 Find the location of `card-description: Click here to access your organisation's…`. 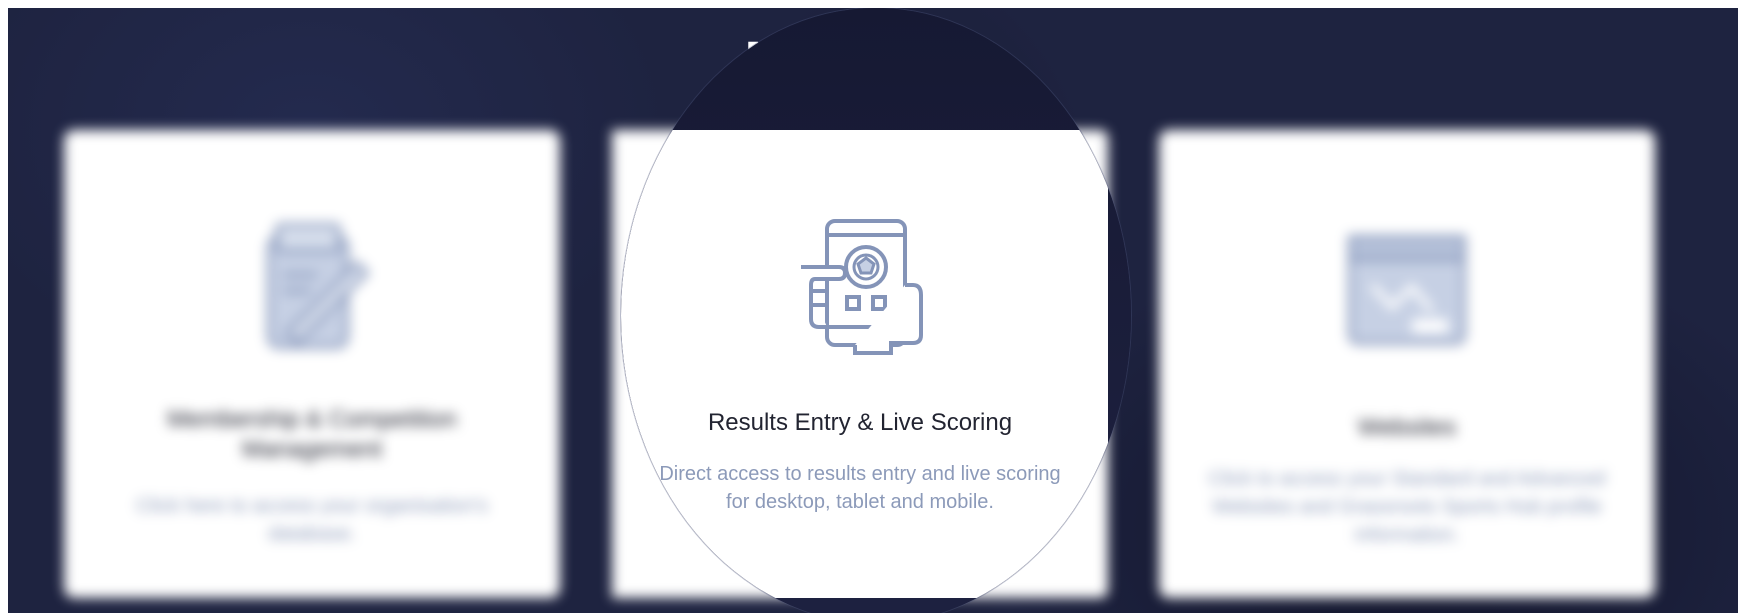

card-description: Click here to access your organisation's… is located at coordinates (312, 520).